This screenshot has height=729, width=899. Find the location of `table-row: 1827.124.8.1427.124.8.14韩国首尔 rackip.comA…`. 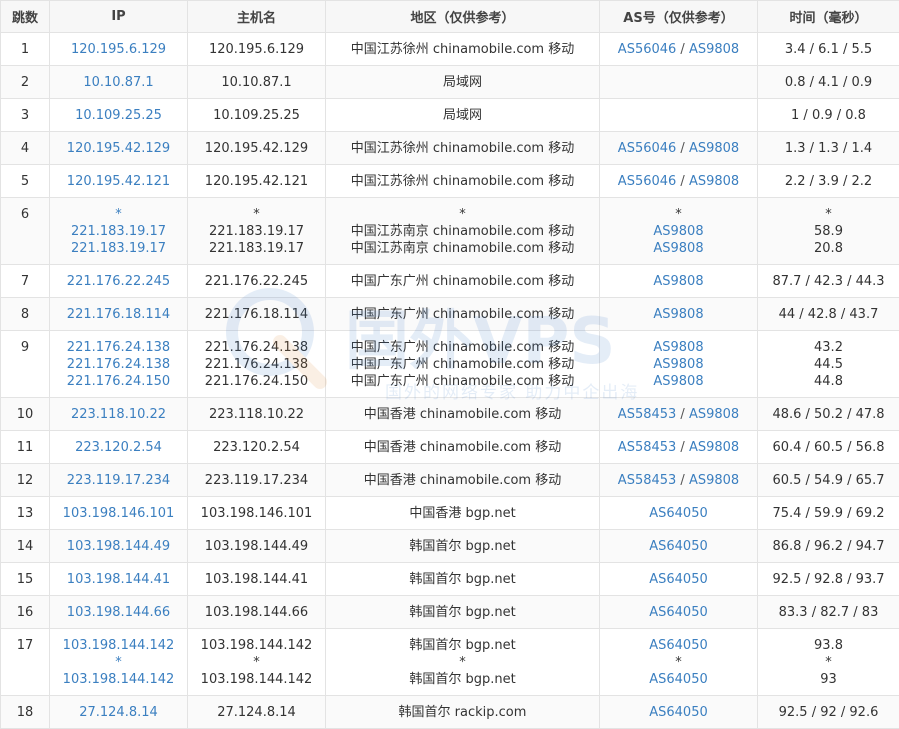

table-row: 1827.124.8.1427.124.8.14韩国首尔 rackip.comA… is located at coordinates (450, 712).